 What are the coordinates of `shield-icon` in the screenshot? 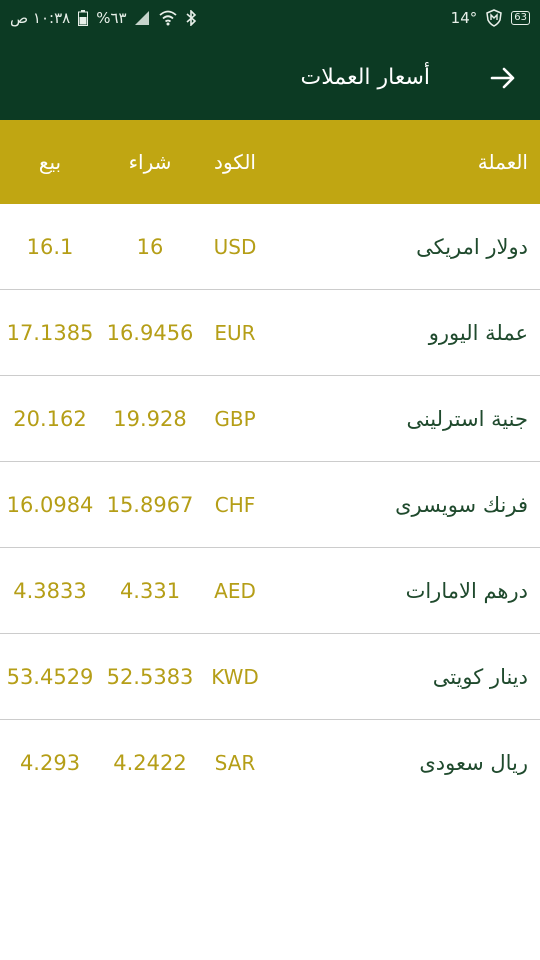 It's located at (494, 17).